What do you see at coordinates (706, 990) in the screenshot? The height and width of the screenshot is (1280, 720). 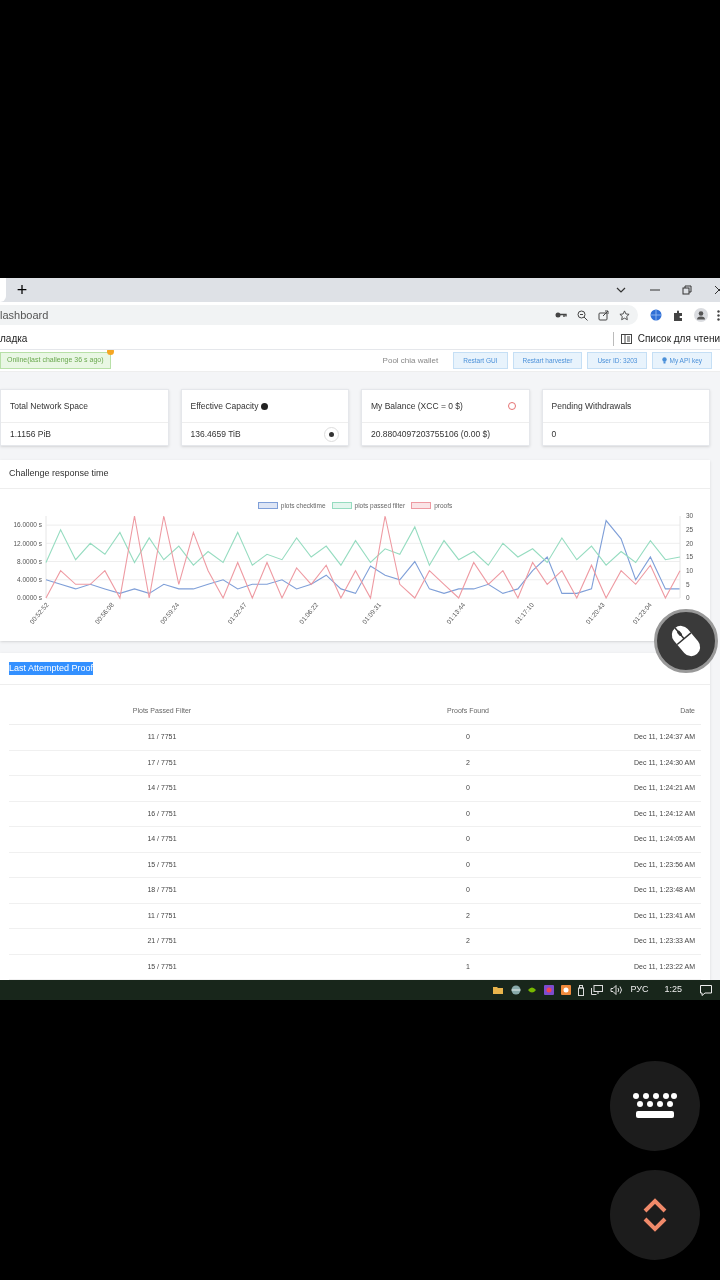 I see `notification-icon` at bounding box center [706, 990].